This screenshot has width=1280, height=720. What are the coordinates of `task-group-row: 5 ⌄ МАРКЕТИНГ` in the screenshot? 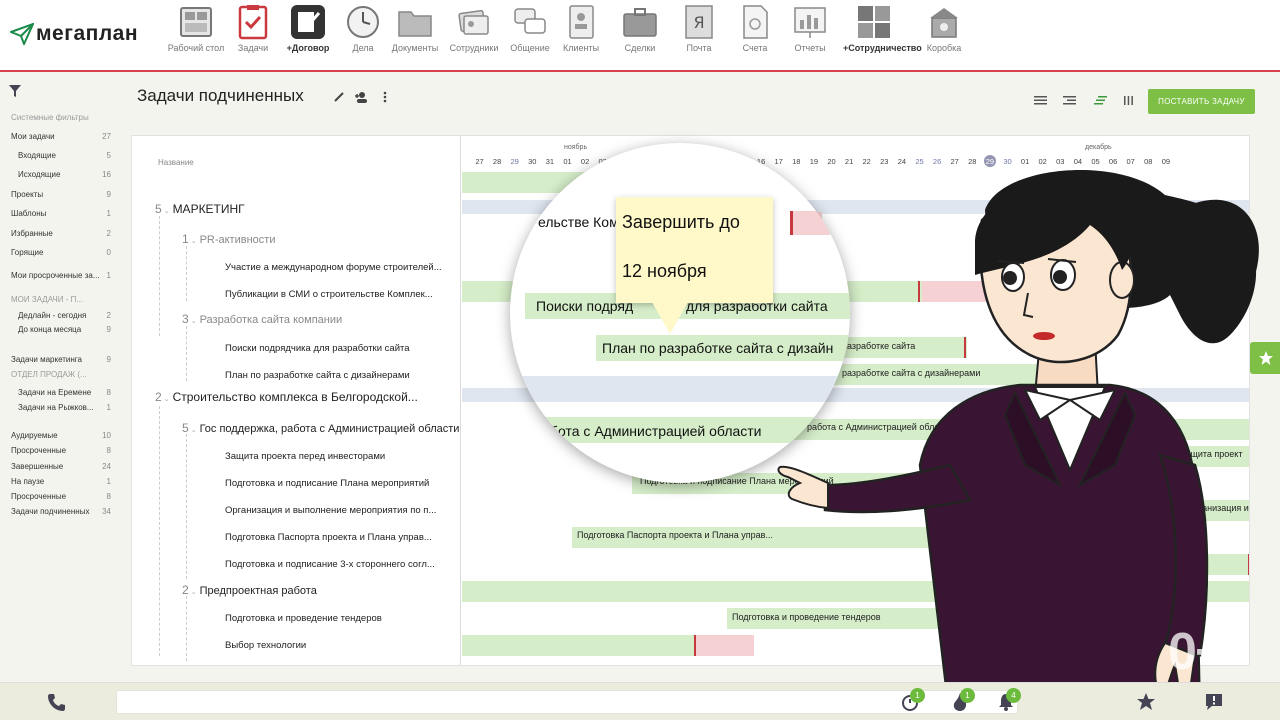 It's located at (200, 209).